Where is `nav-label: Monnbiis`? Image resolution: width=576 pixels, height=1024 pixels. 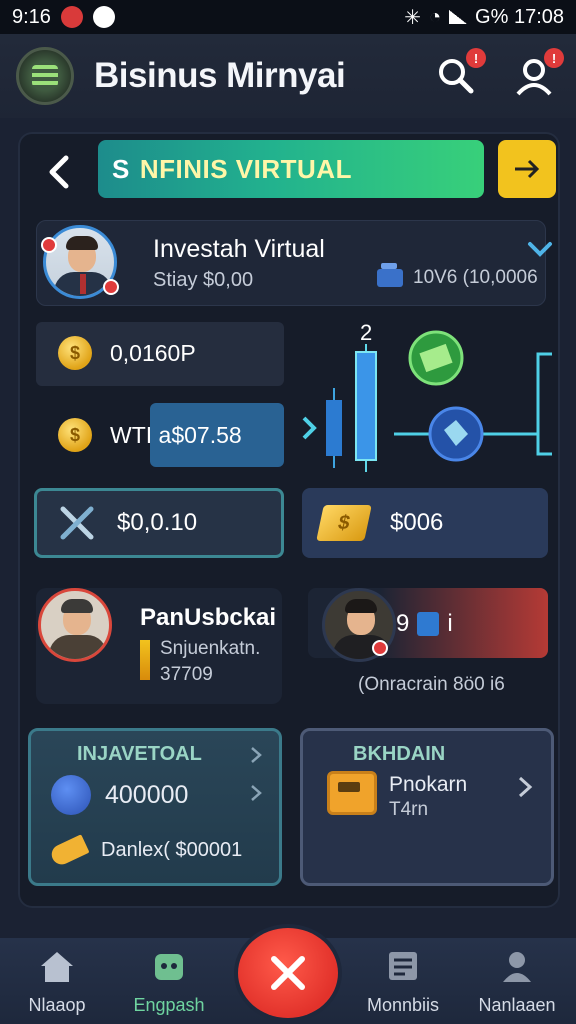
nav-label: Monnbiis is located at coordinates (403, 1005).